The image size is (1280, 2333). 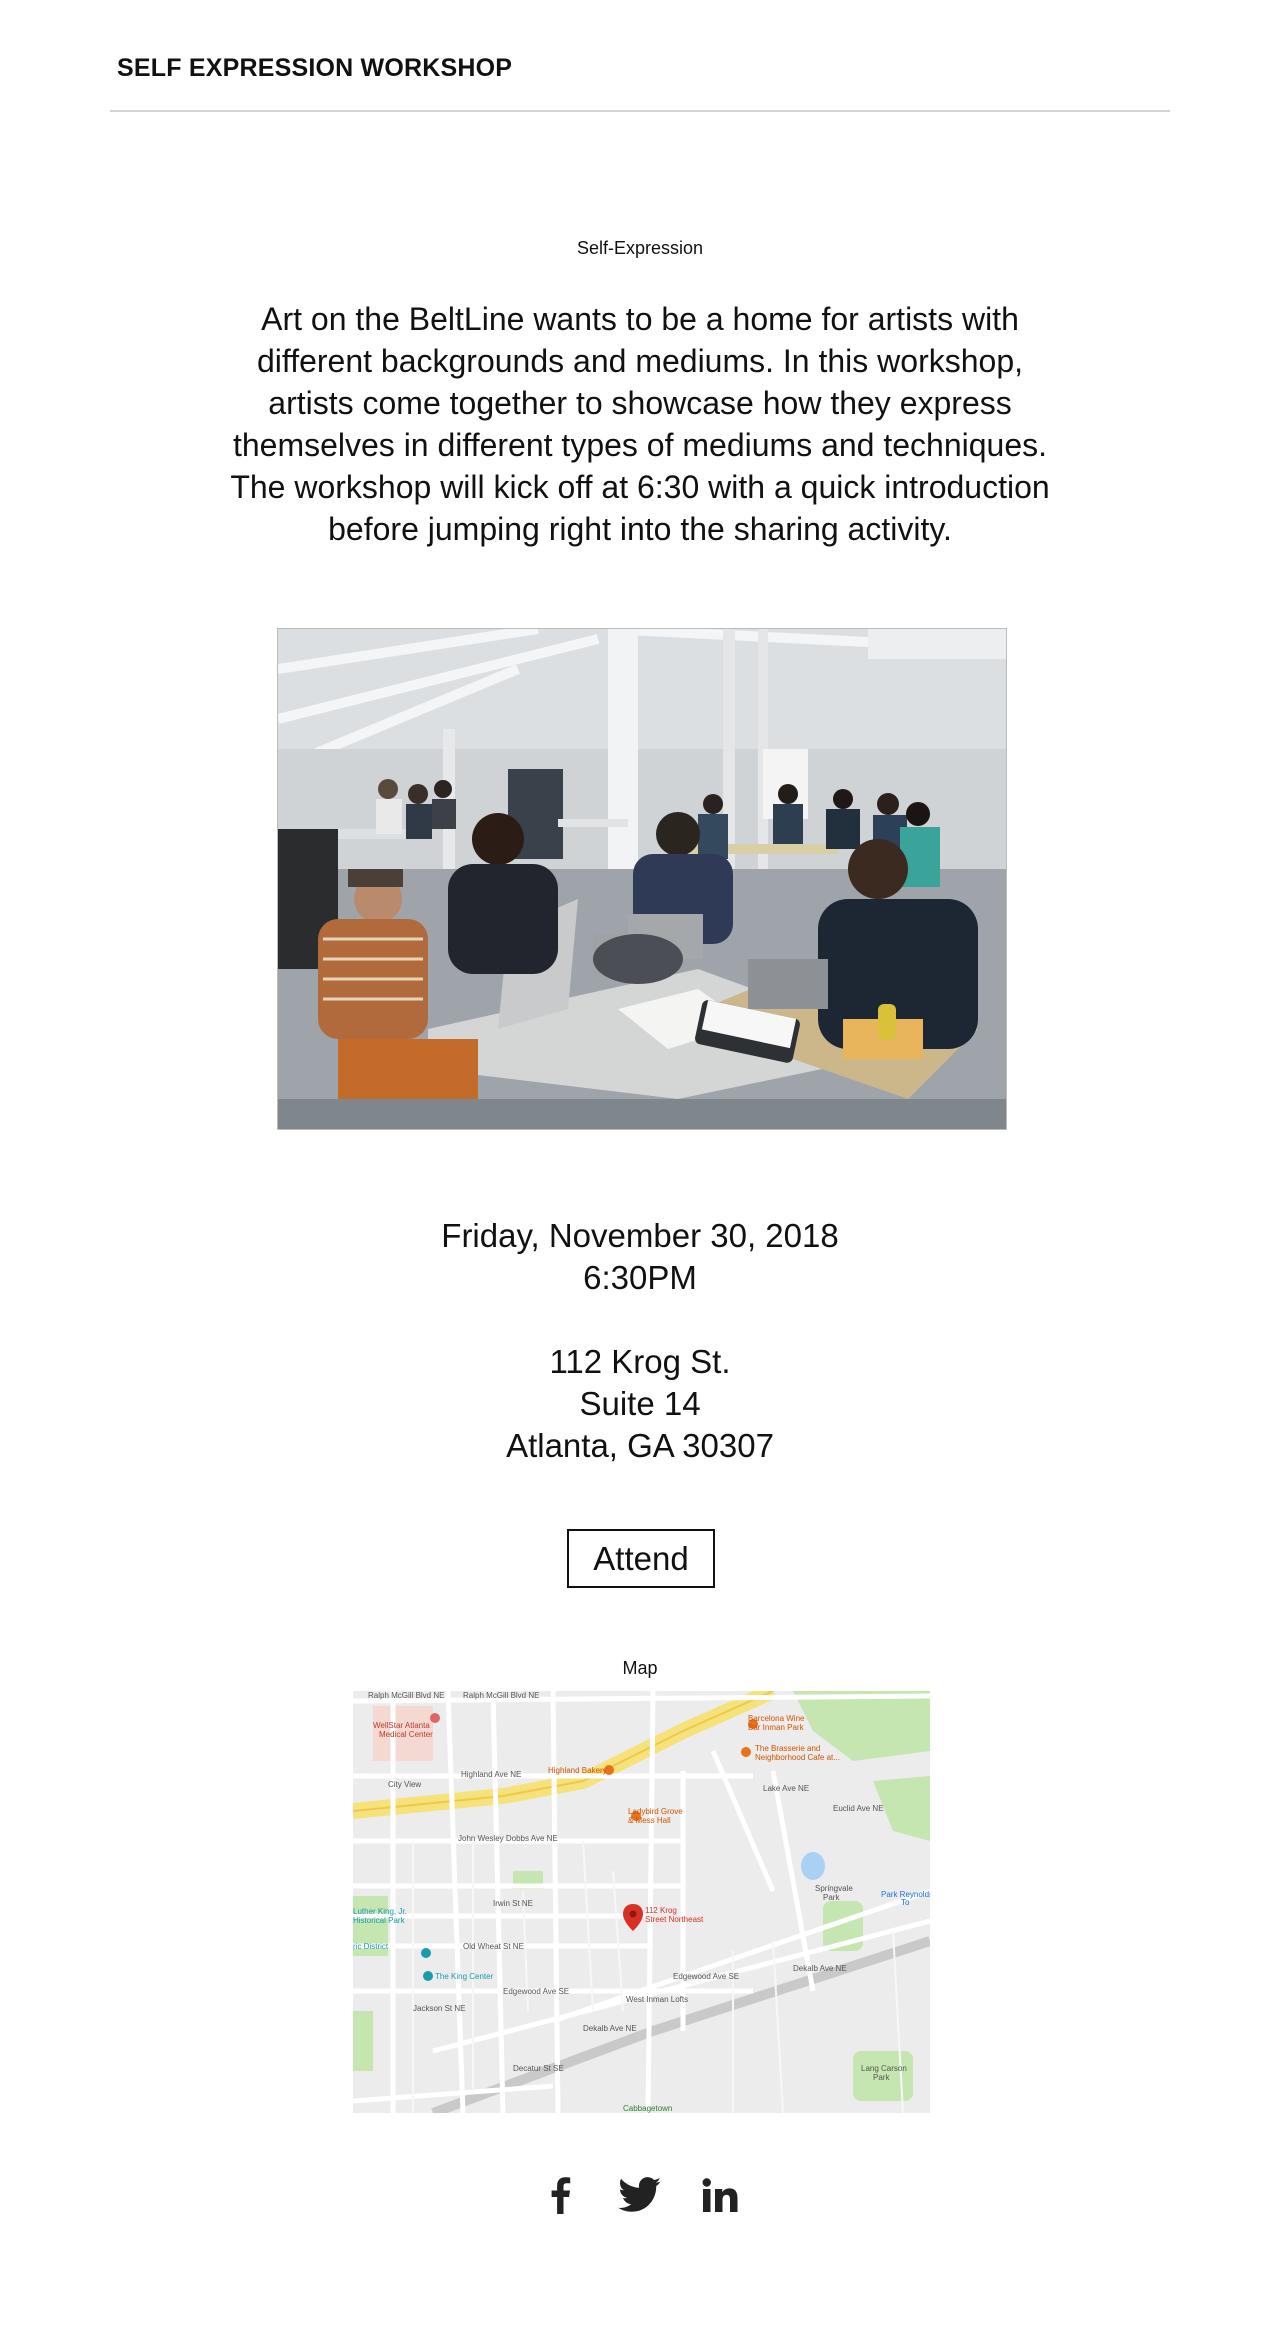 What do you see at coordinates (655, 1811) in the screenshot?
I see `svg-text: Ladybird Grove` at bounding box center [655, 1811].